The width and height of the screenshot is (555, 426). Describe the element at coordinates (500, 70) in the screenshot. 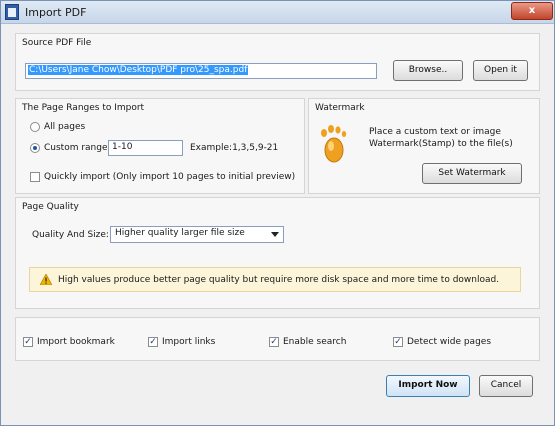

I see `open-it-button: Open it` at that location.